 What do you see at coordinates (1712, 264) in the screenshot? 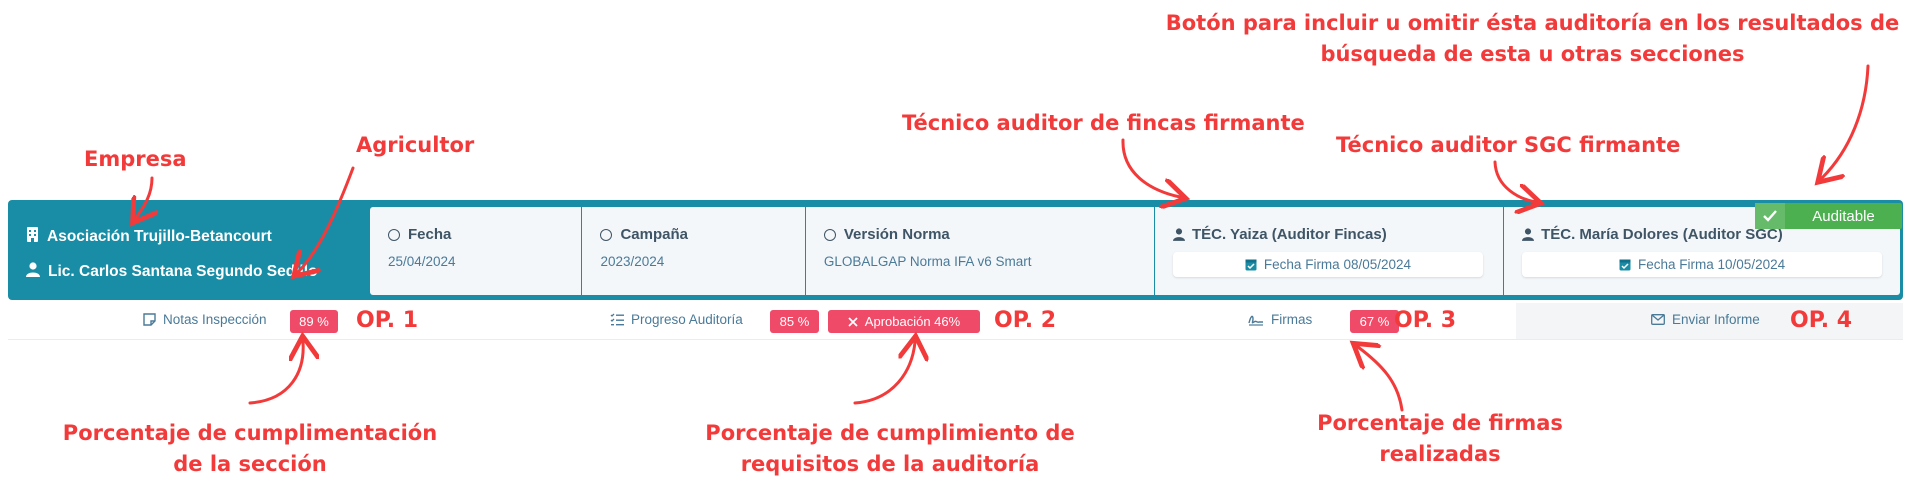
I see `auditor-sgc-date-text: Fecha Firma 10/05/2024` at bounding box center [1712, 264].